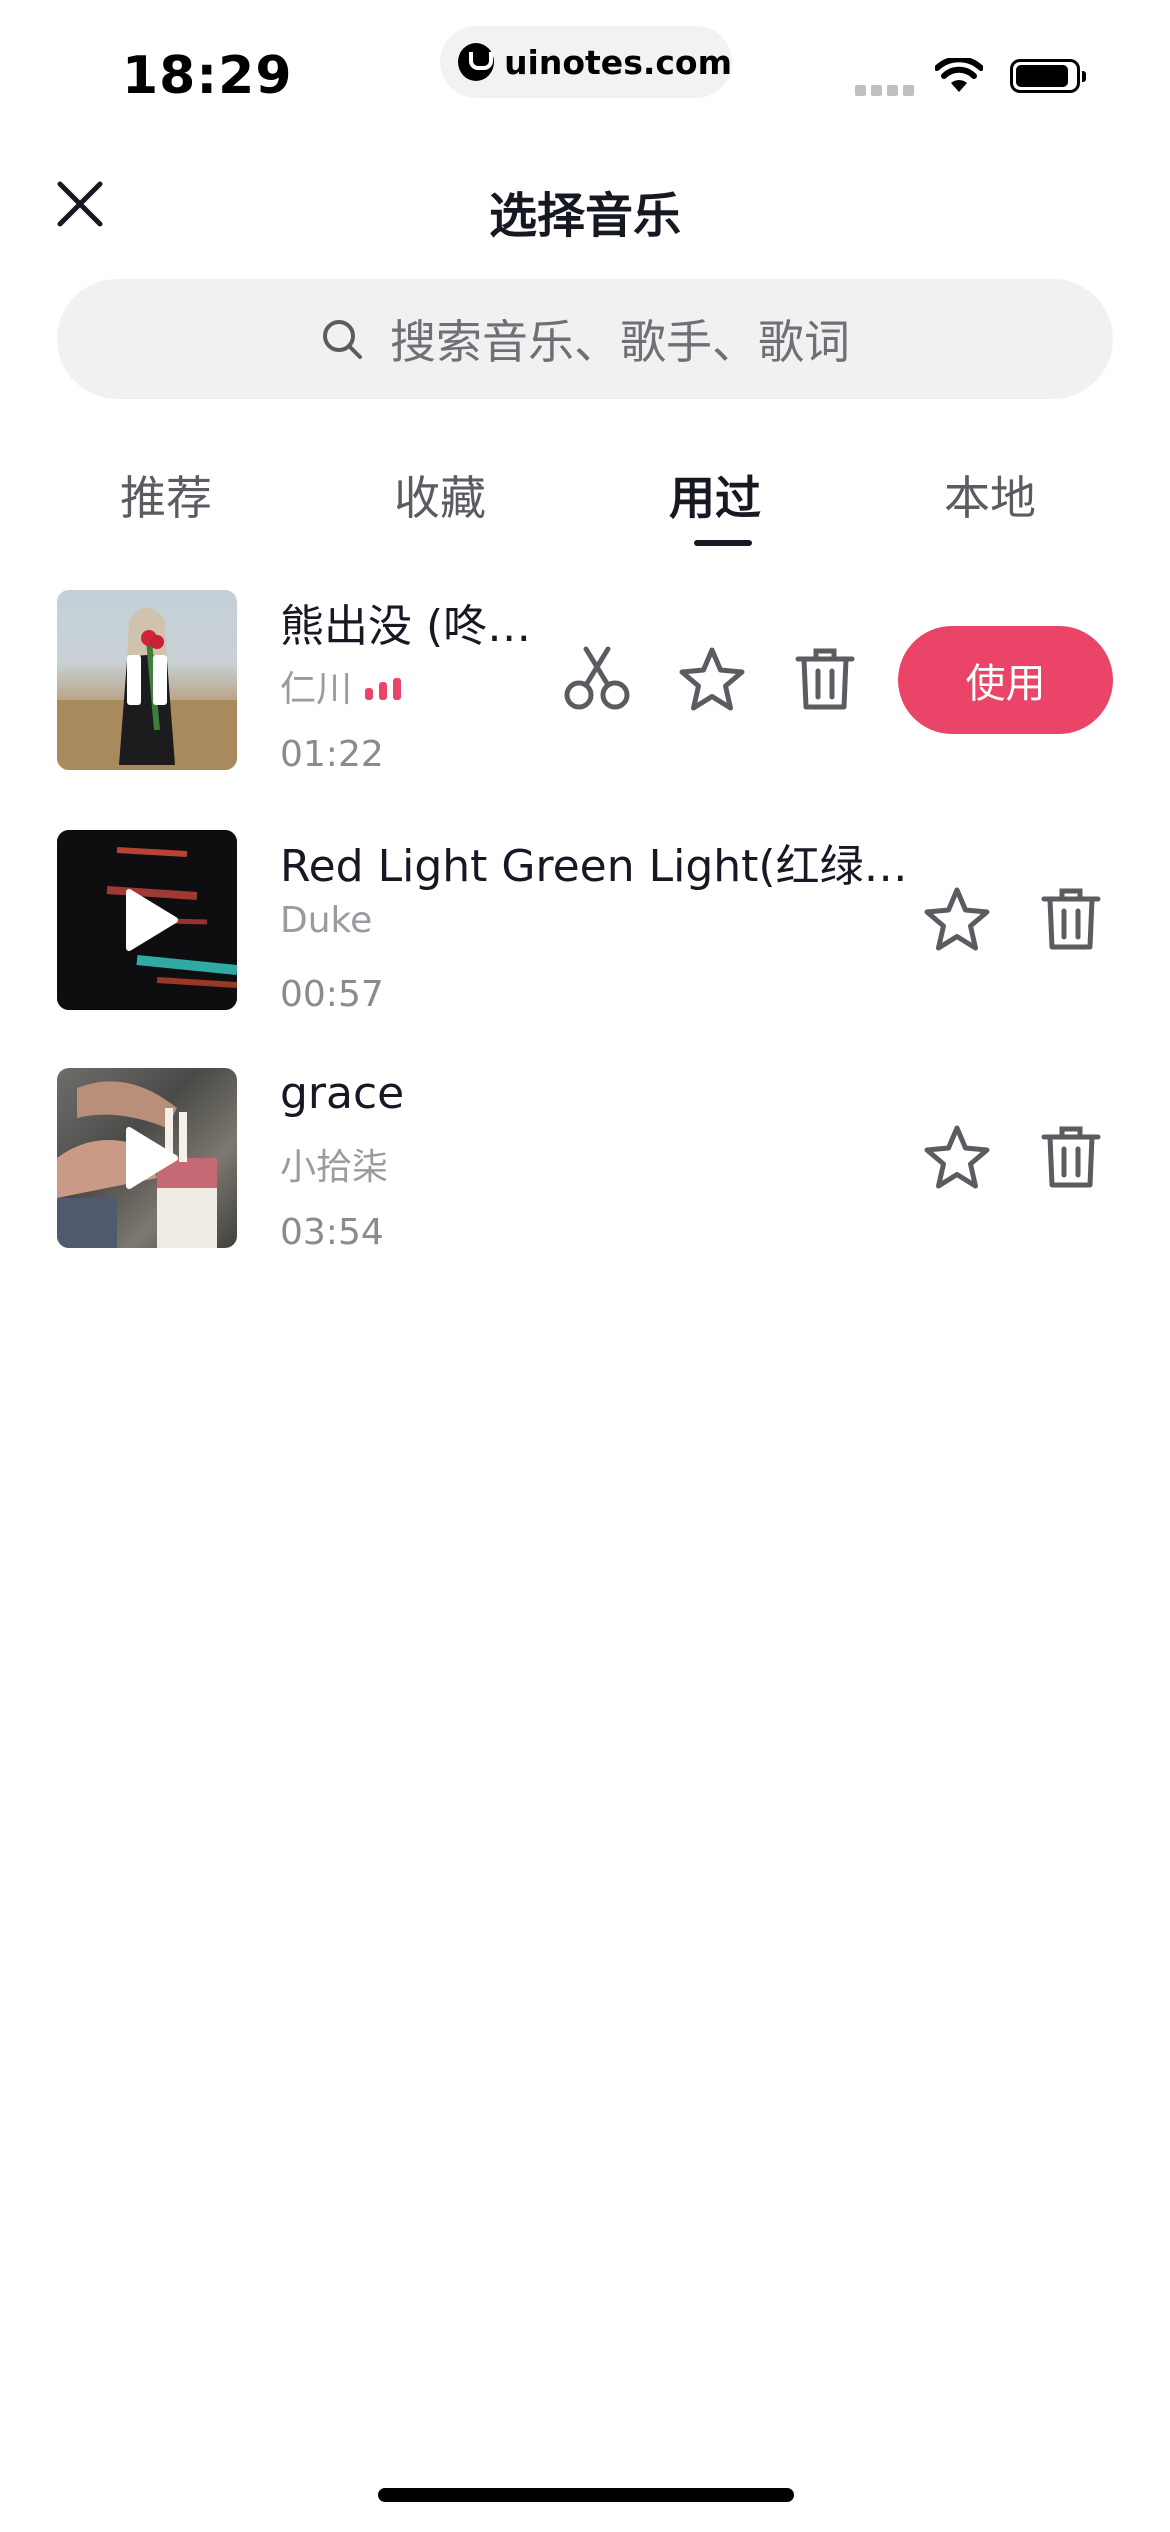  What do you see at coordinates (585, 507) in the screenshot?
I see `tab-bar: 推荐 收藏 用过 本地` at bounding box center [585, 507].